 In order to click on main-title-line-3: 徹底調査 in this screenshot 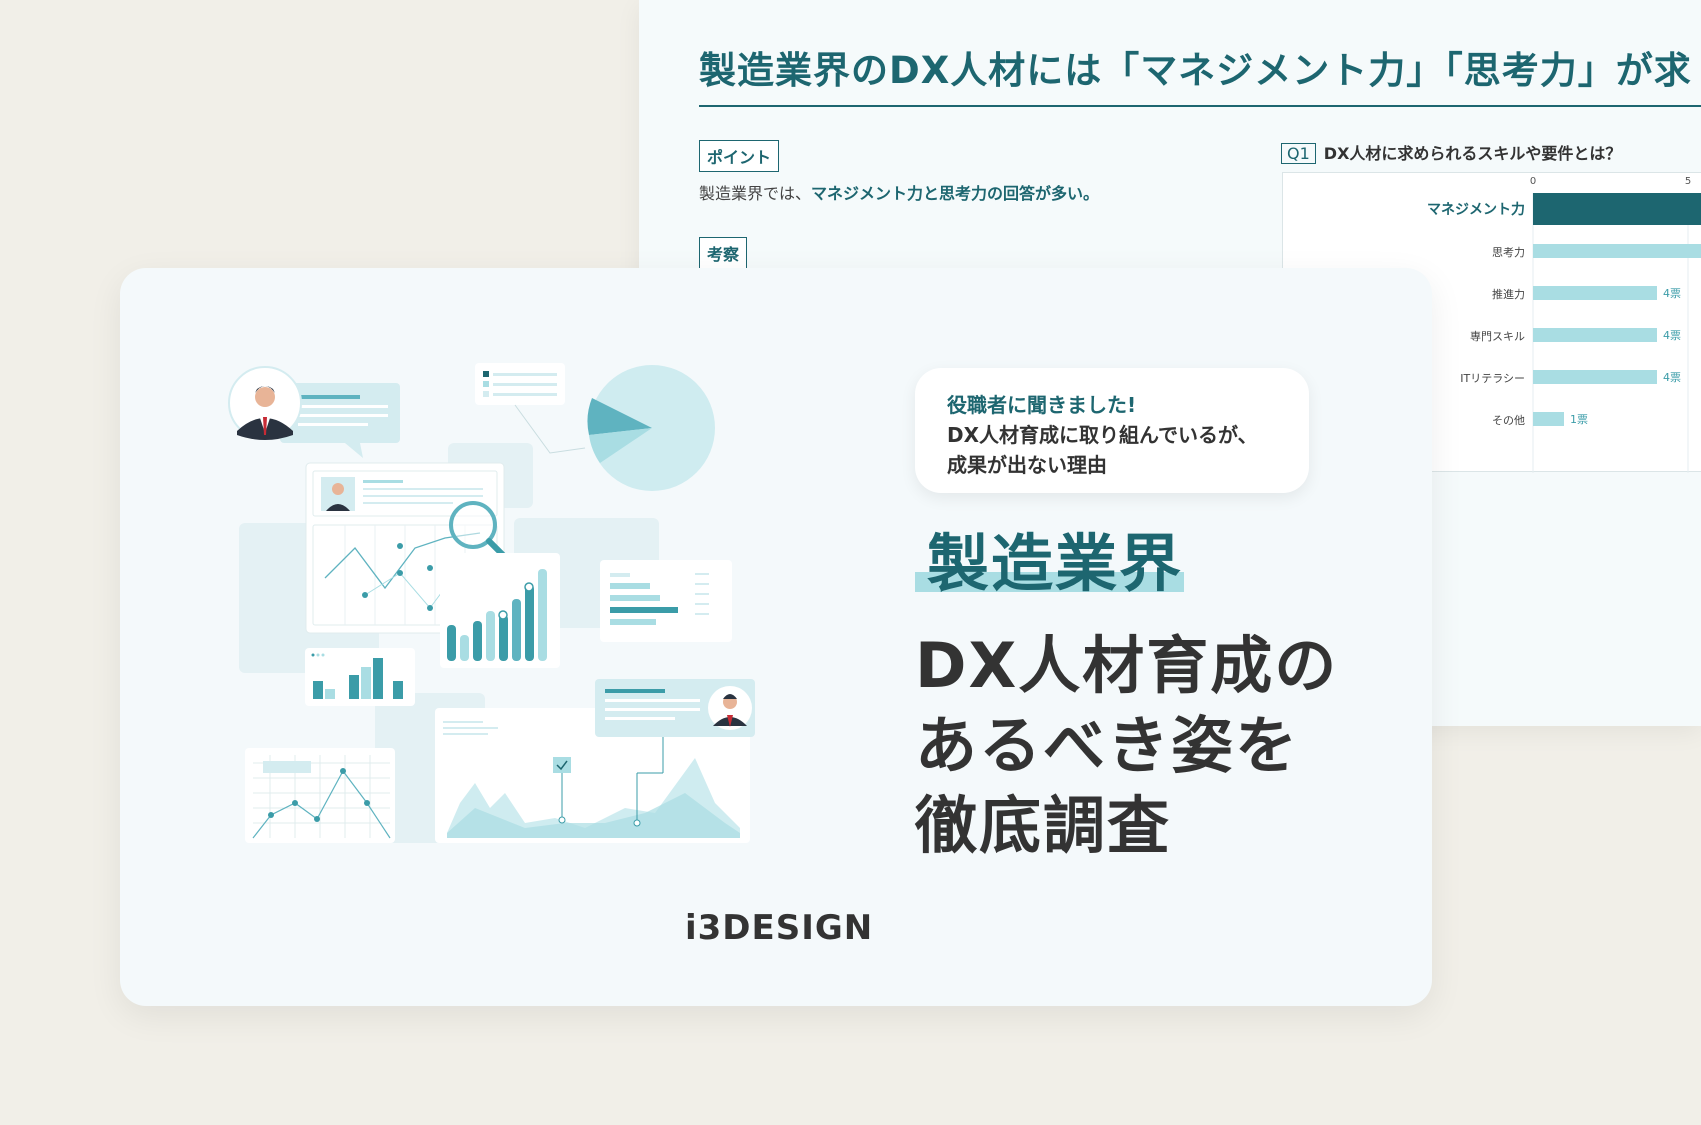, I will do `click(1043, 825)`.